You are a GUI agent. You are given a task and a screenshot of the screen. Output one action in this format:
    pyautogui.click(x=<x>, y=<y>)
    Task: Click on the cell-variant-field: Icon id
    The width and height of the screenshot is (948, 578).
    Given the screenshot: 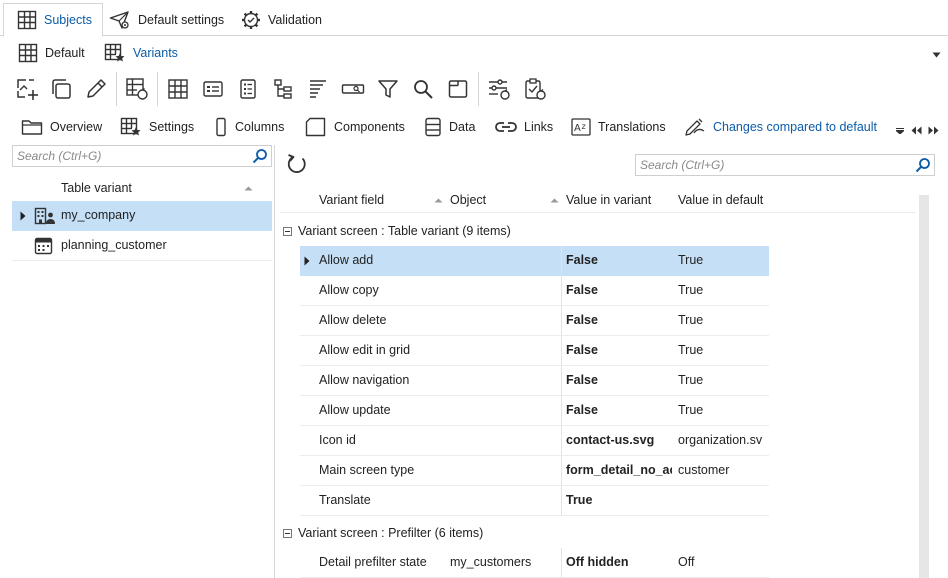 What is the action you would take?
    pyautogui.click(x=337, y=440)
    